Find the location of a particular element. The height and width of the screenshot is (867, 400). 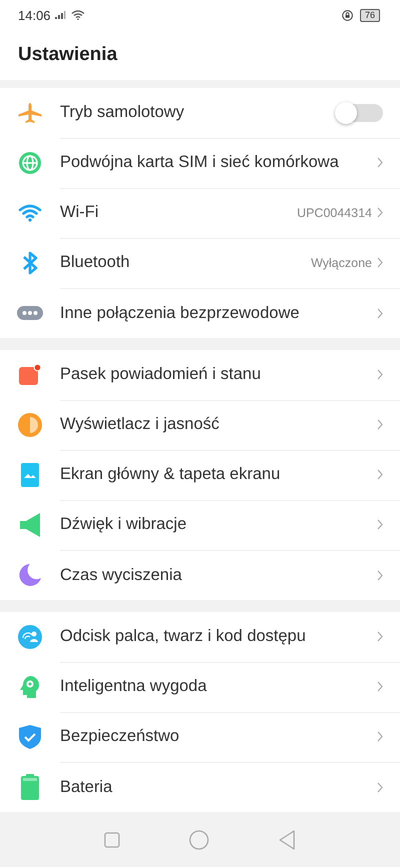

item-label: Podwójna karta SIM i sieć komórkowa is located at coordinates (200, 162).